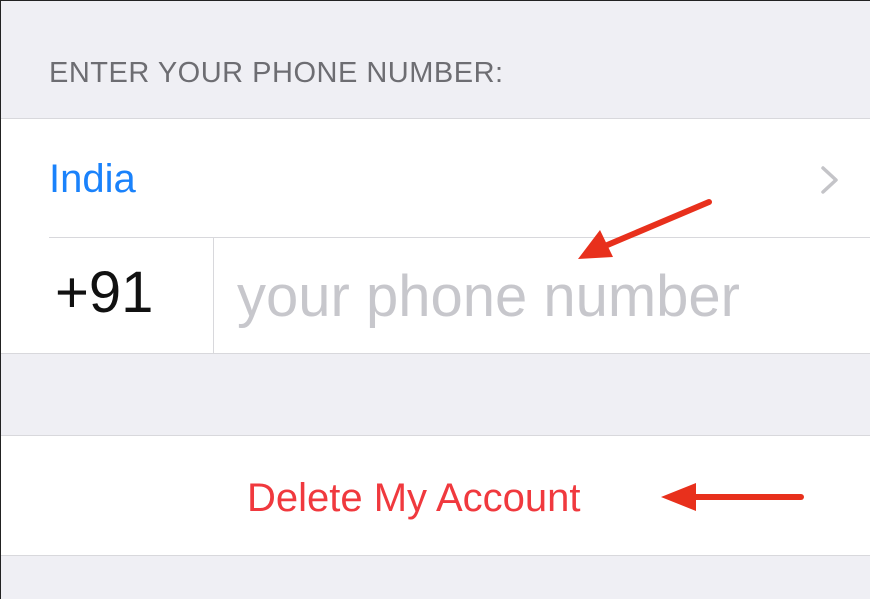 This screenshot has width=870, height=599. Describe the element at coordinates (414, 498) in the screenshot. I see `delete-account-label: Delete My Account` at that location.